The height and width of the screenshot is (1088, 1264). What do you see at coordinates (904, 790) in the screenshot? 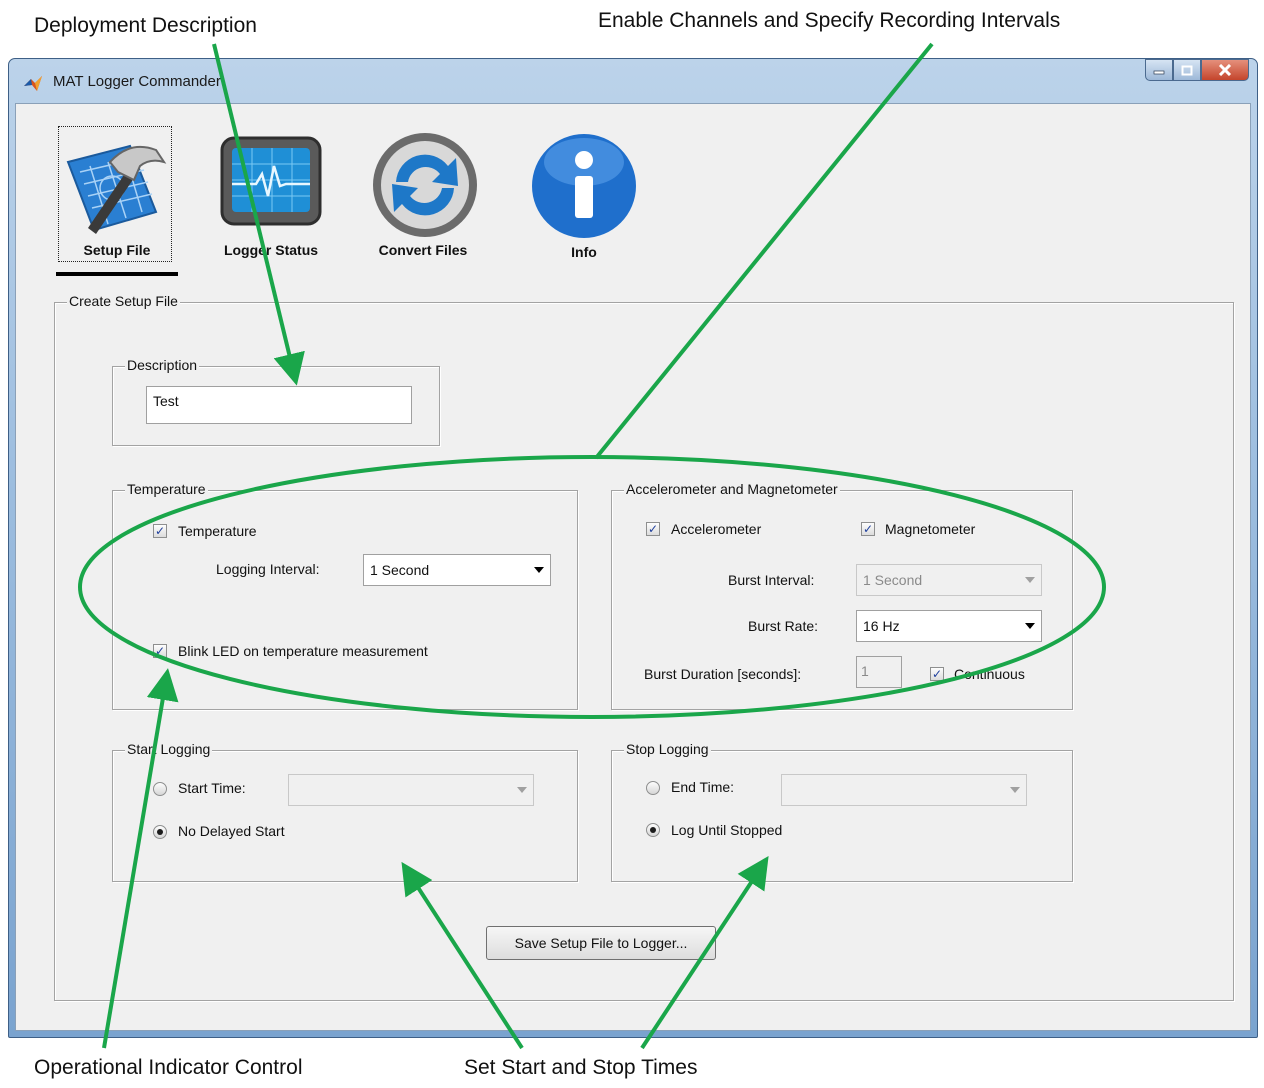
I see `end-time-select` at bounding box center [904, 790].